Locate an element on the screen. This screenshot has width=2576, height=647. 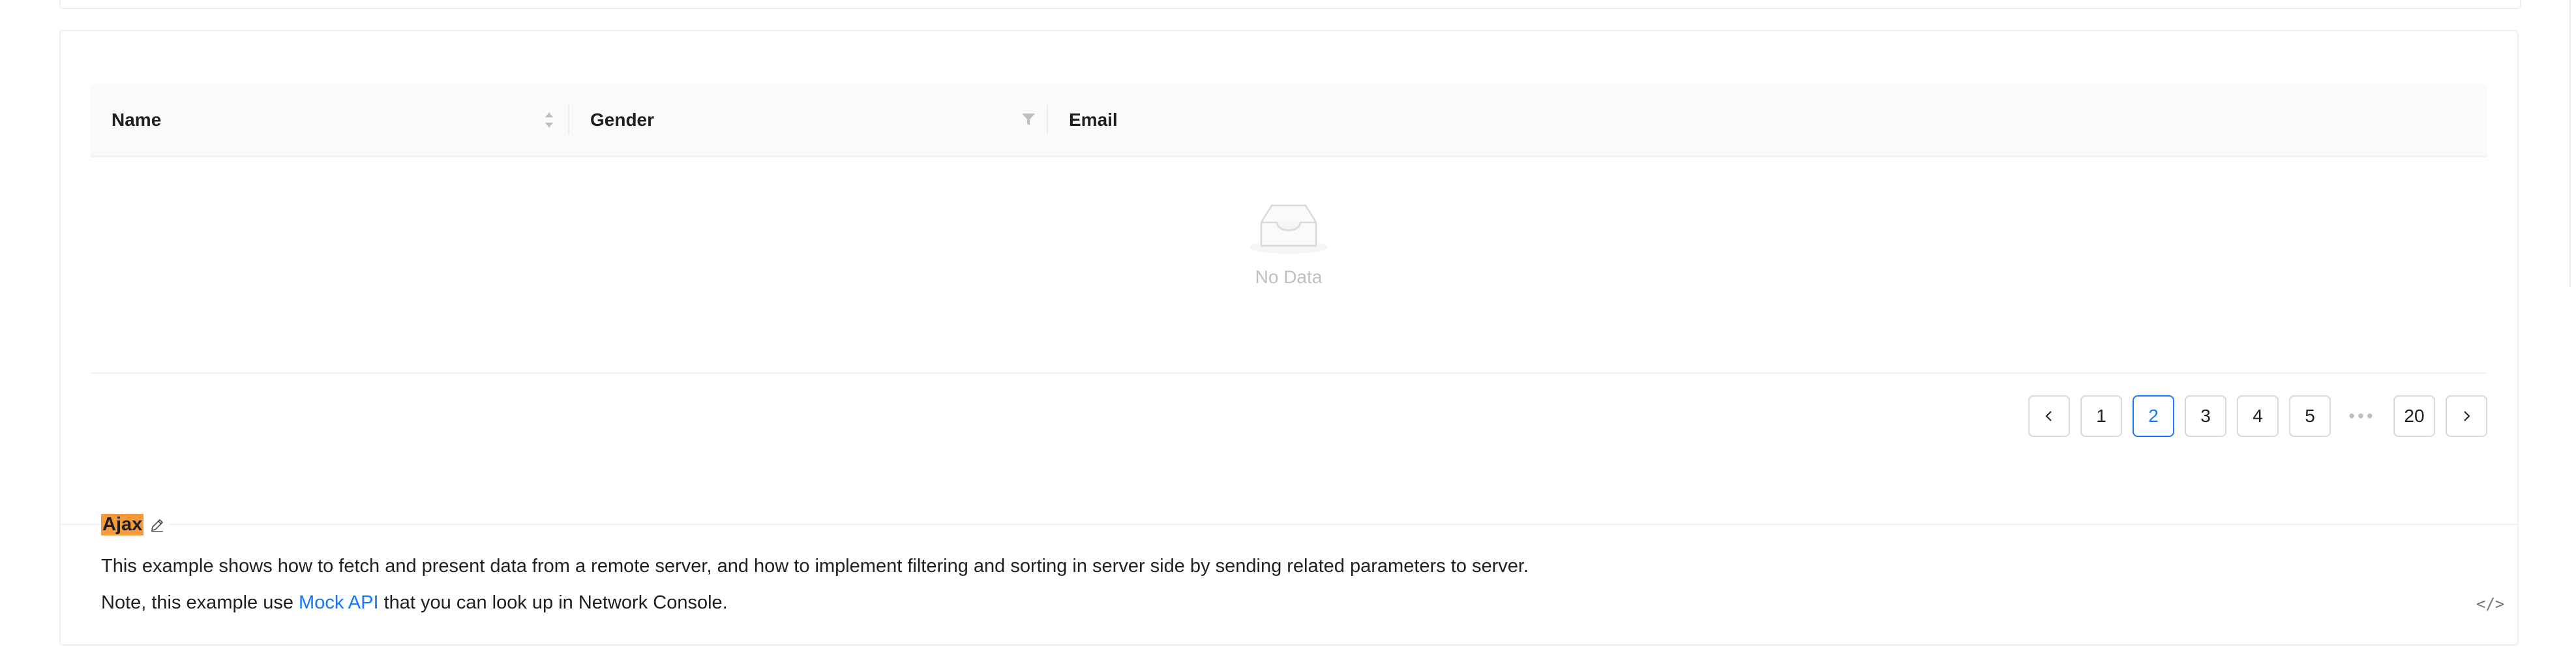
column-header-label: Gender is located at coordinates (622, 120).